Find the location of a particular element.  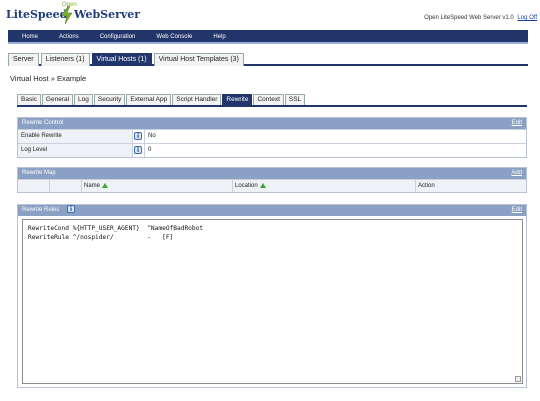

rewrite-rules-edit-link: Edit is located at coordinates (517, 210).